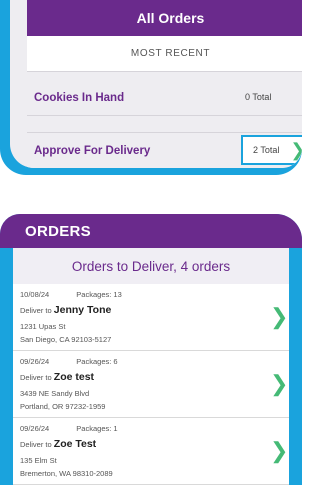 Image resolution: width=320 pixels, height=485 pixels. Describe the element at coordinates (266, 150) in the screenshot. I see `summary-row-total: 2 Total` at that location.